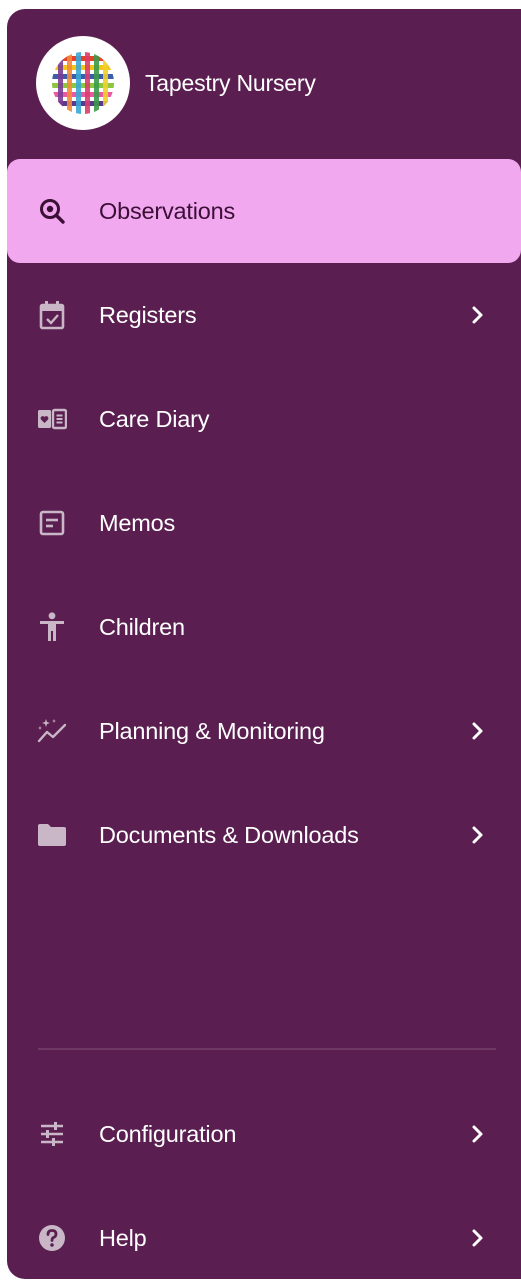  What do you see at coordinates (52, 419) in the screenshot?
I see `care-diary-book-icon` at bounding box center [52, 419].